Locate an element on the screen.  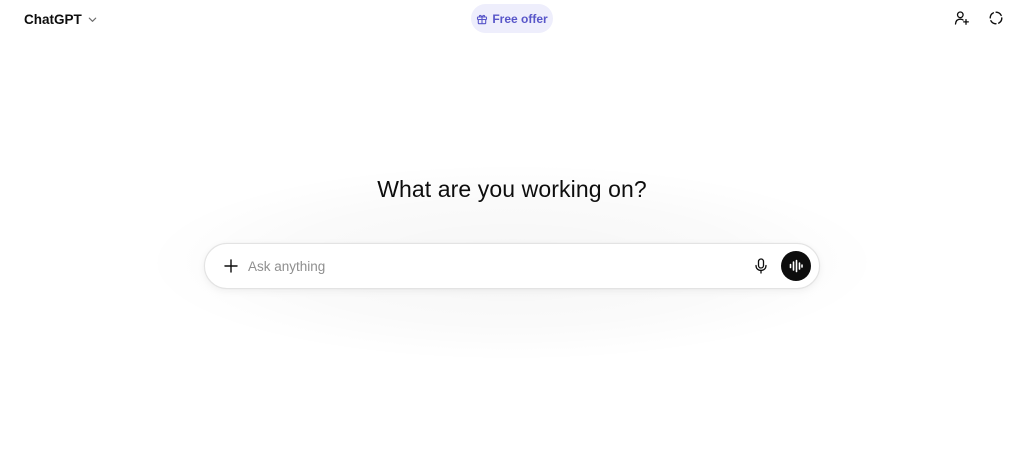
model-selector-button: ChatGPT is located at coordinates (61, 19).